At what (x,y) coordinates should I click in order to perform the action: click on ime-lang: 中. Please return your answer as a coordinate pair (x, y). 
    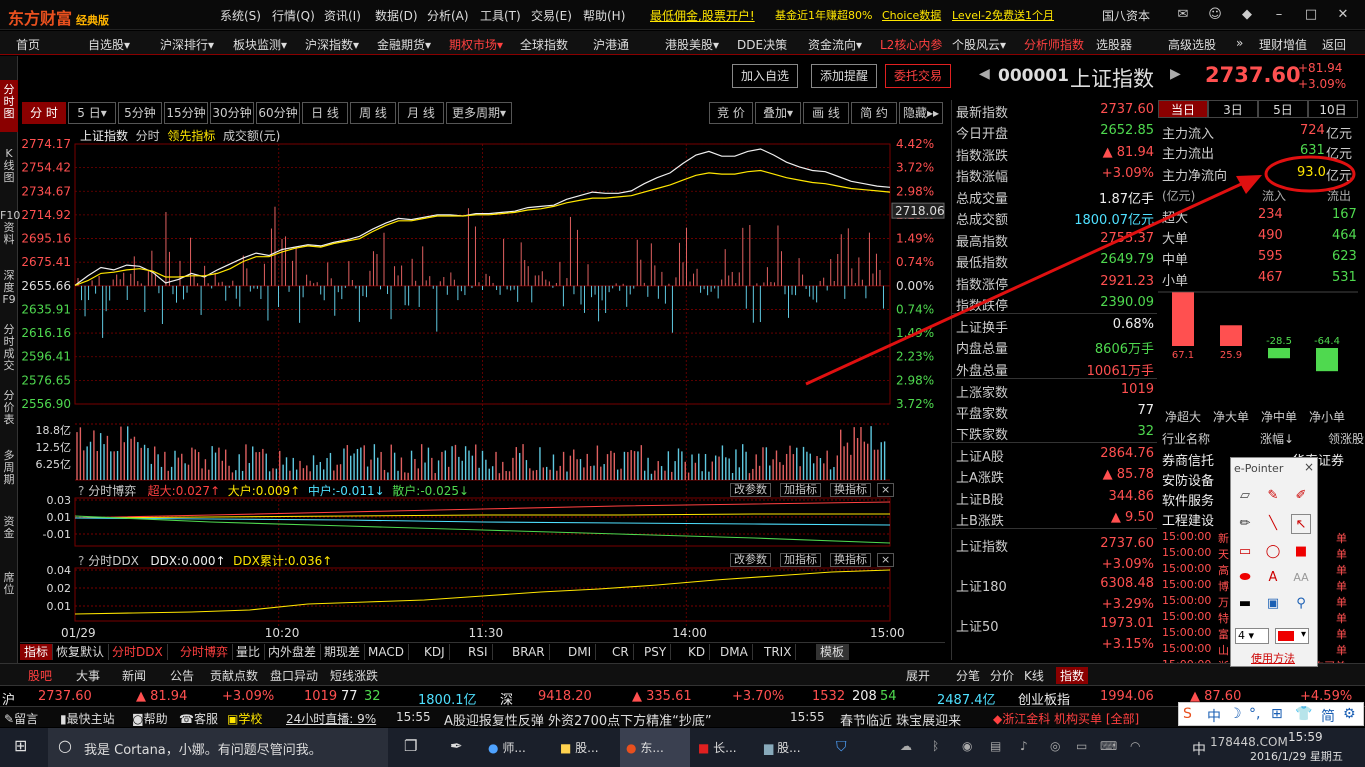
    Looking at the image, I should click on (1214, 716).